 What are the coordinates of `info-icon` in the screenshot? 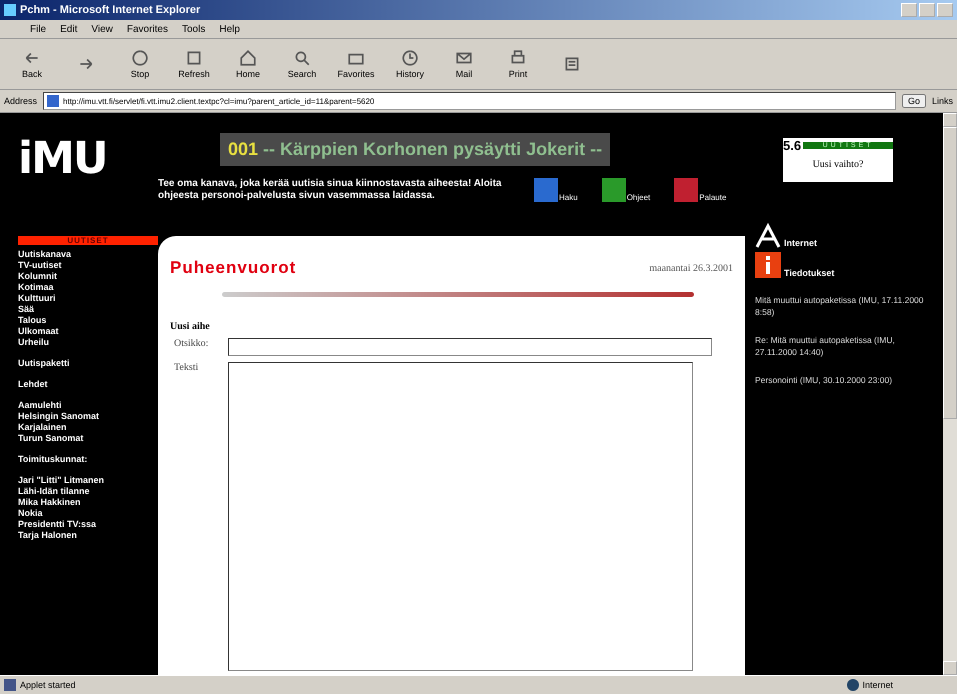 It's located at (768, 265).